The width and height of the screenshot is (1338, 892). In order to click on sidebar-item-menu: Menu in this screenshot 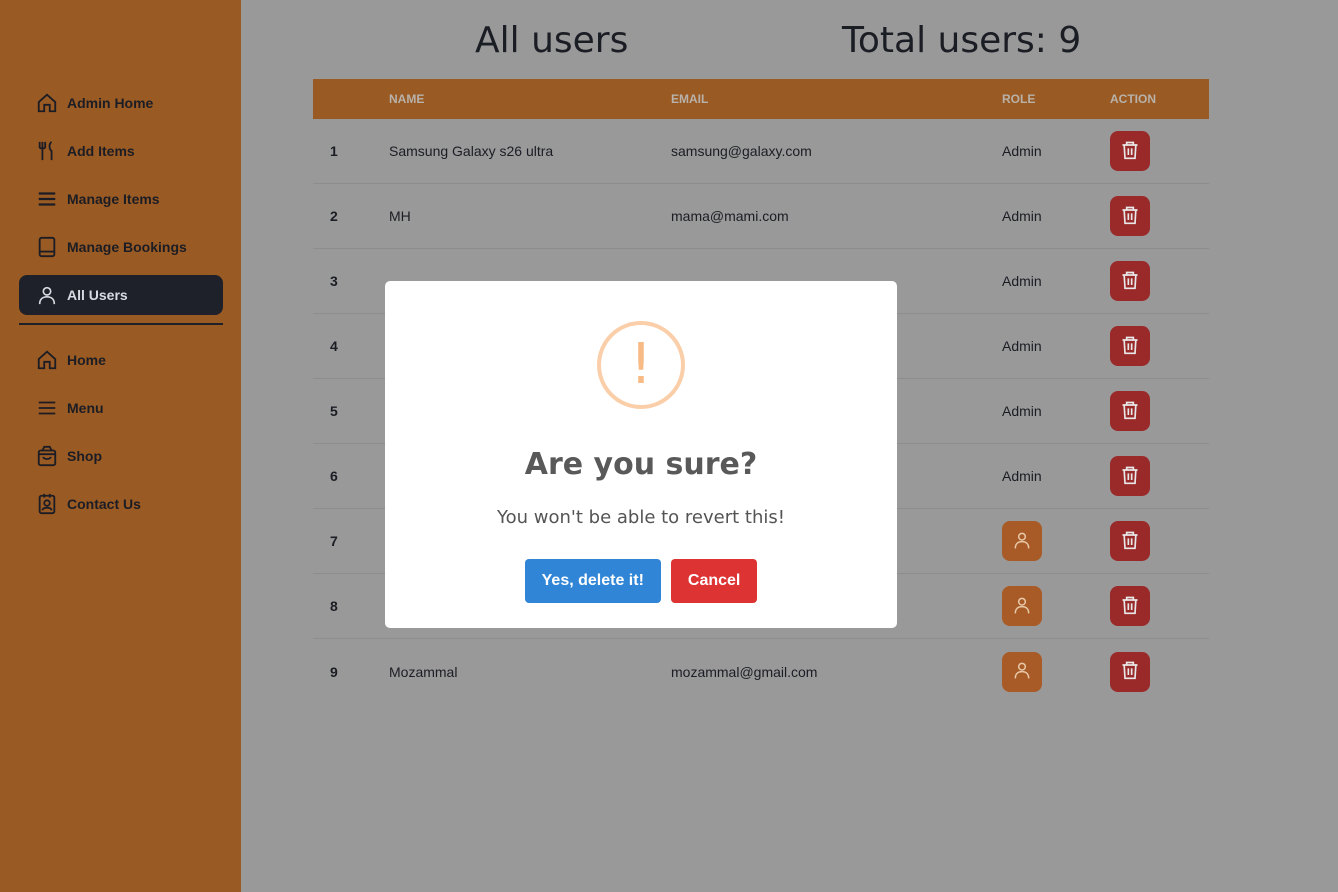, I will do `click(121, 408)`.